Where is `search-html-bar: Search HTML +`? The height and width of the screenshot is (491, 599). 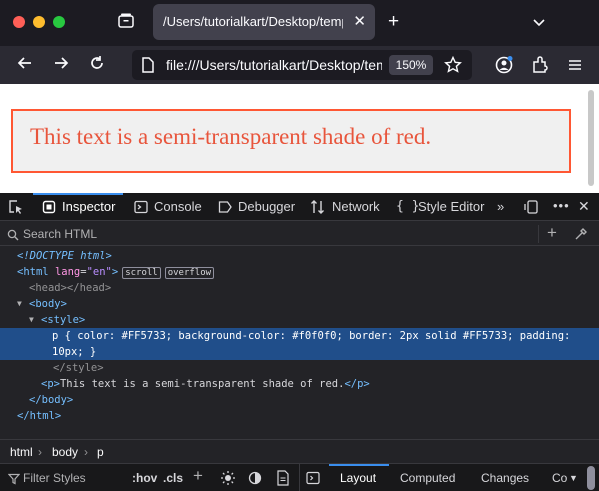 search-html-bar: Search HTML + is located at coordinates (299, 234).